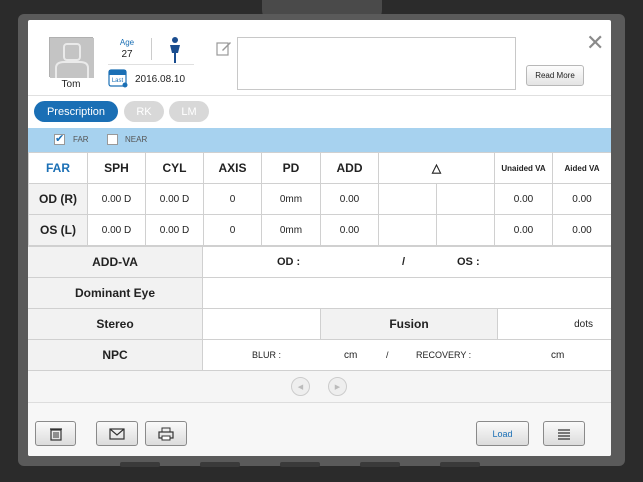 Image resolution: width=643 pixels, height=482 pixels. I want to click on row-label: OD (R), so click(58, 199).